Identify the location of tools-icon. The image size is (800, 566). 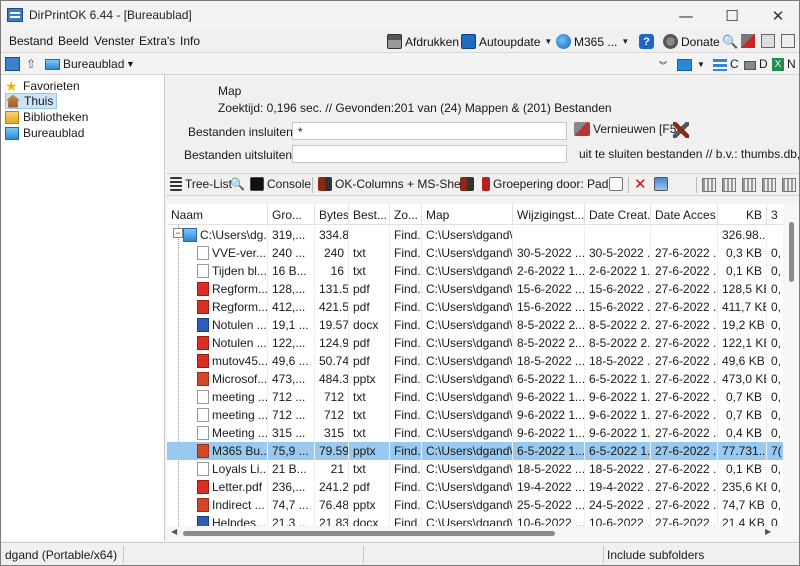
(681, 130).